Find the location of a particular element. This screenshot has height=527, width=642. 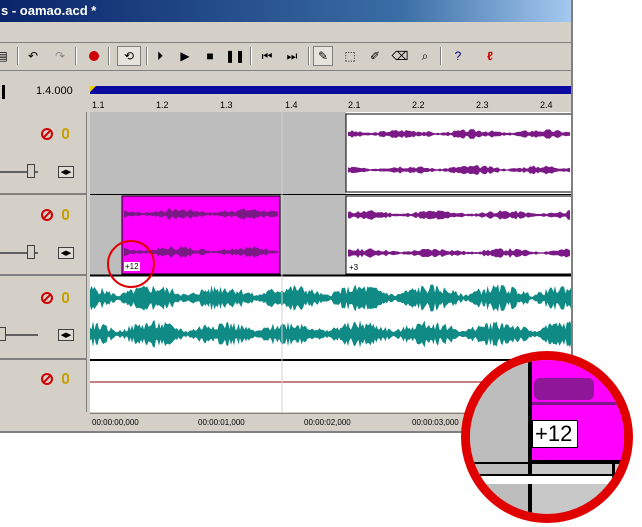

zoom-magnifier: +12 is located at coordinates (547, 437).